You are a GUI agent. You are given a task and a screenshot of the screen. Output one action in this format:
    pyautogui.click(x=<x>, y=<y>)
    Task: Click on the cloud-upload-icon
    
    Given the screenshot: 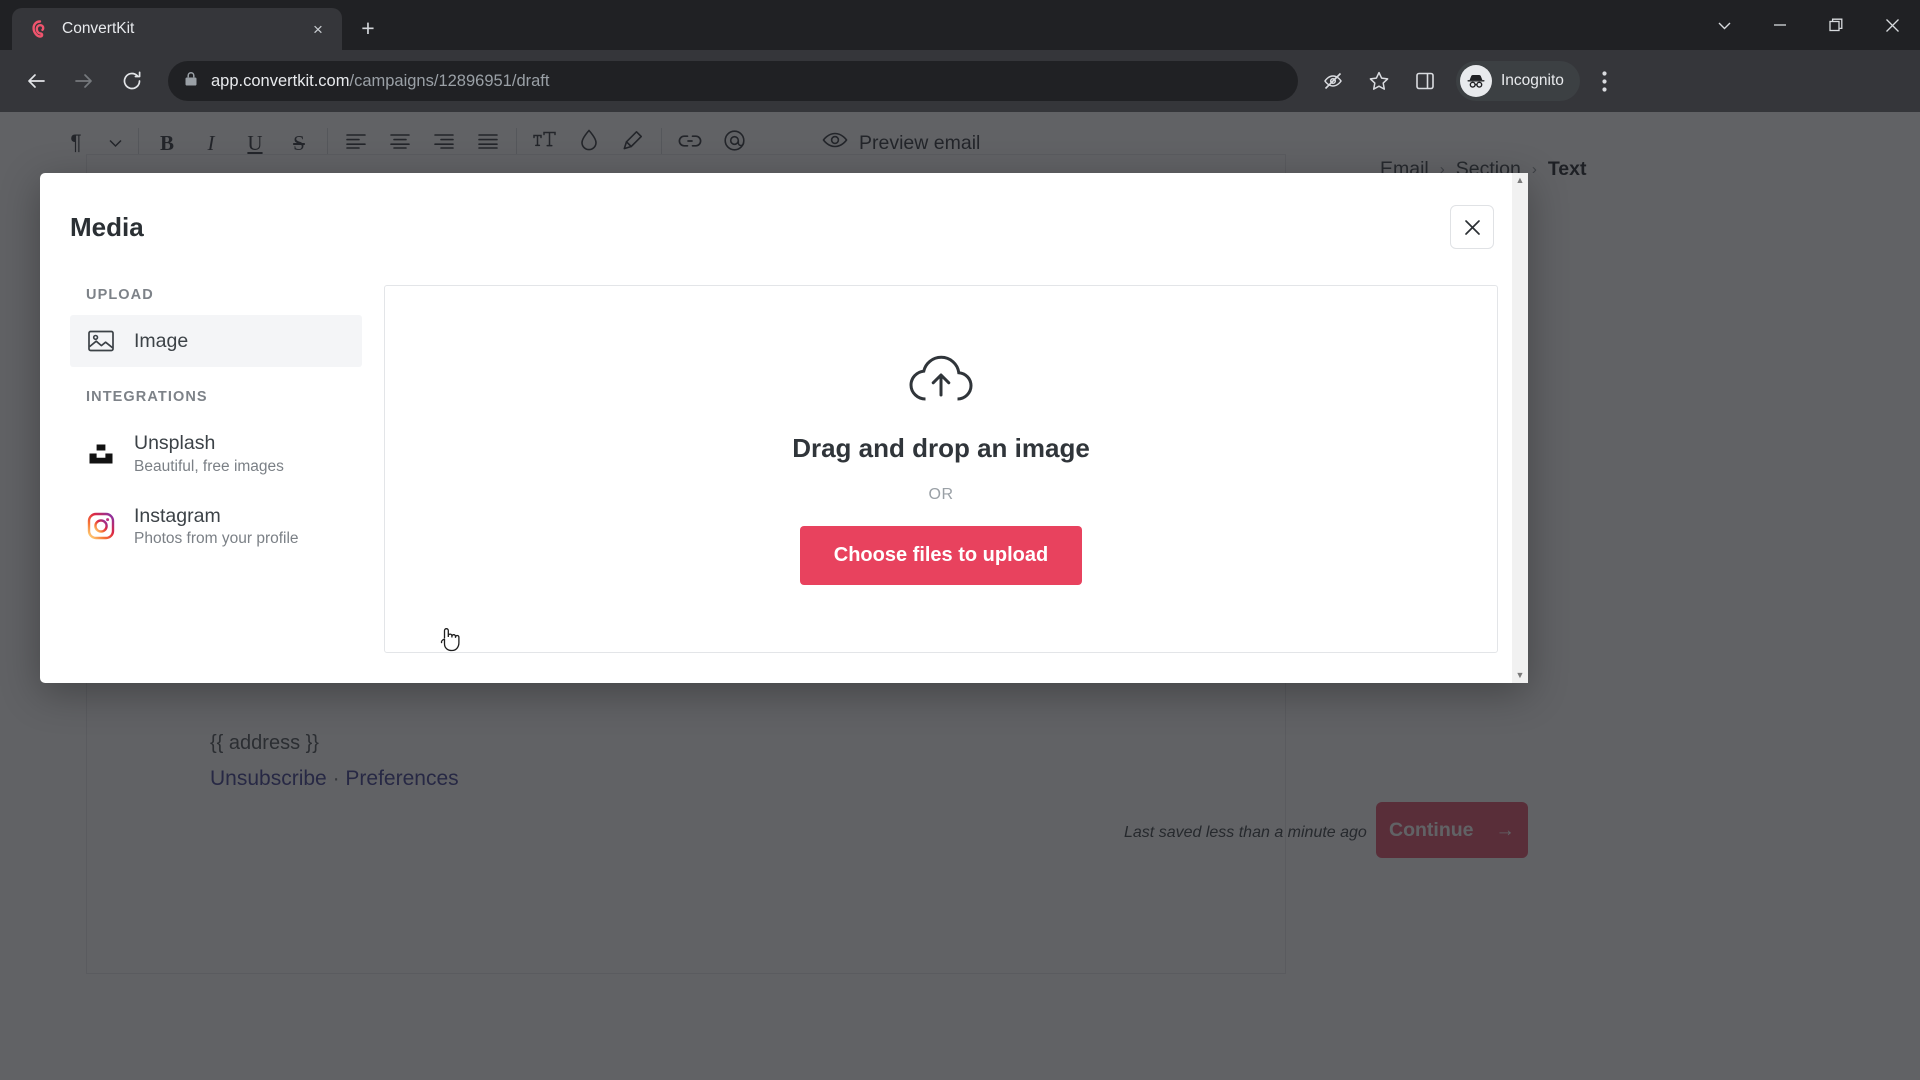 What is the action you would take?
    pyautogui.click(x=941, y=382)
    